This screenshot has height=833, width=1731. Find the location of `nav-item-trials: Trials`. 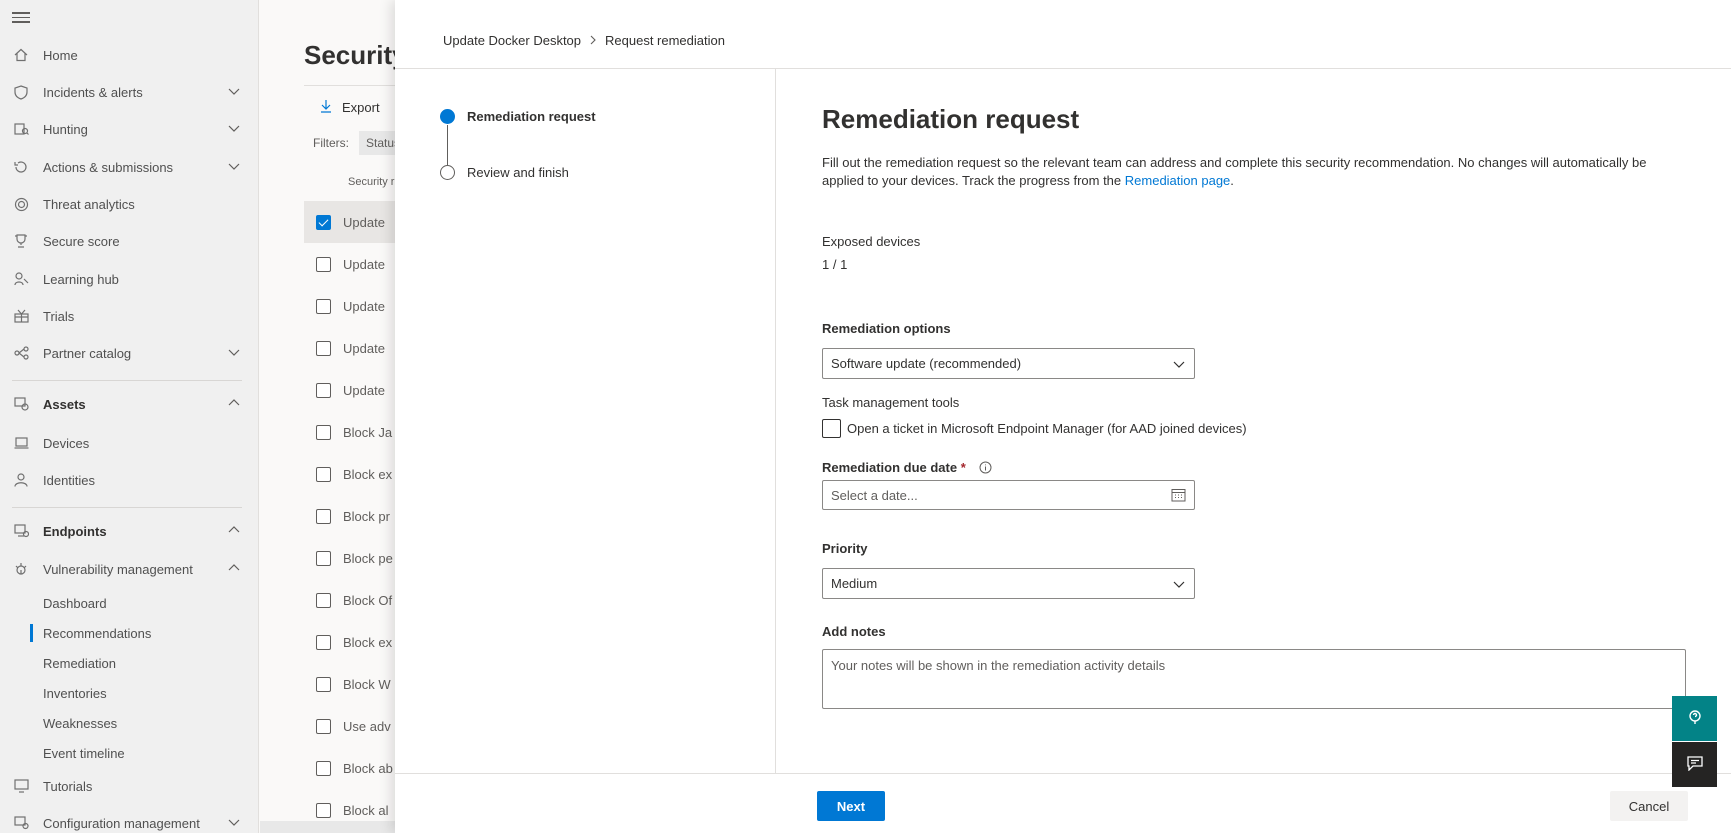

nav-item-trials: Trials is located at coordinates (129, 316).